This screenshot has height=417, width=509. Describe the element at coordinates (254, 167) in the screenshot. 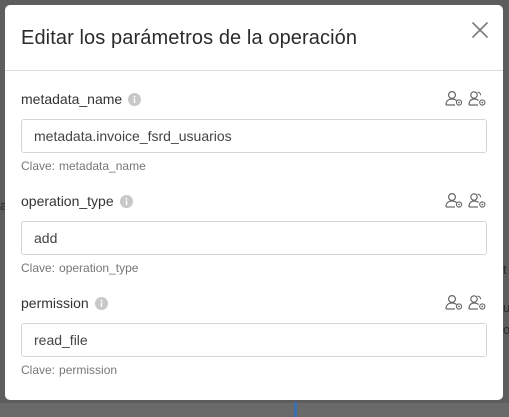

I see `field-key-hint: Clave: metadata_name` at that location.